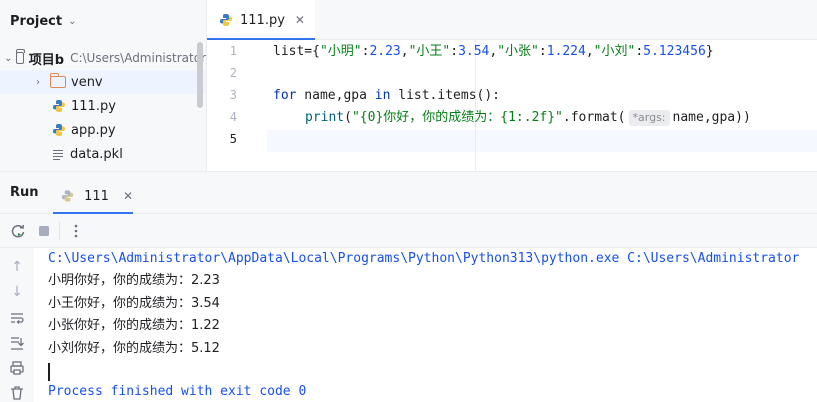 The width and height of the screenshot is (817, 402). I want to click on code-string: "小张", so click(518, 51).